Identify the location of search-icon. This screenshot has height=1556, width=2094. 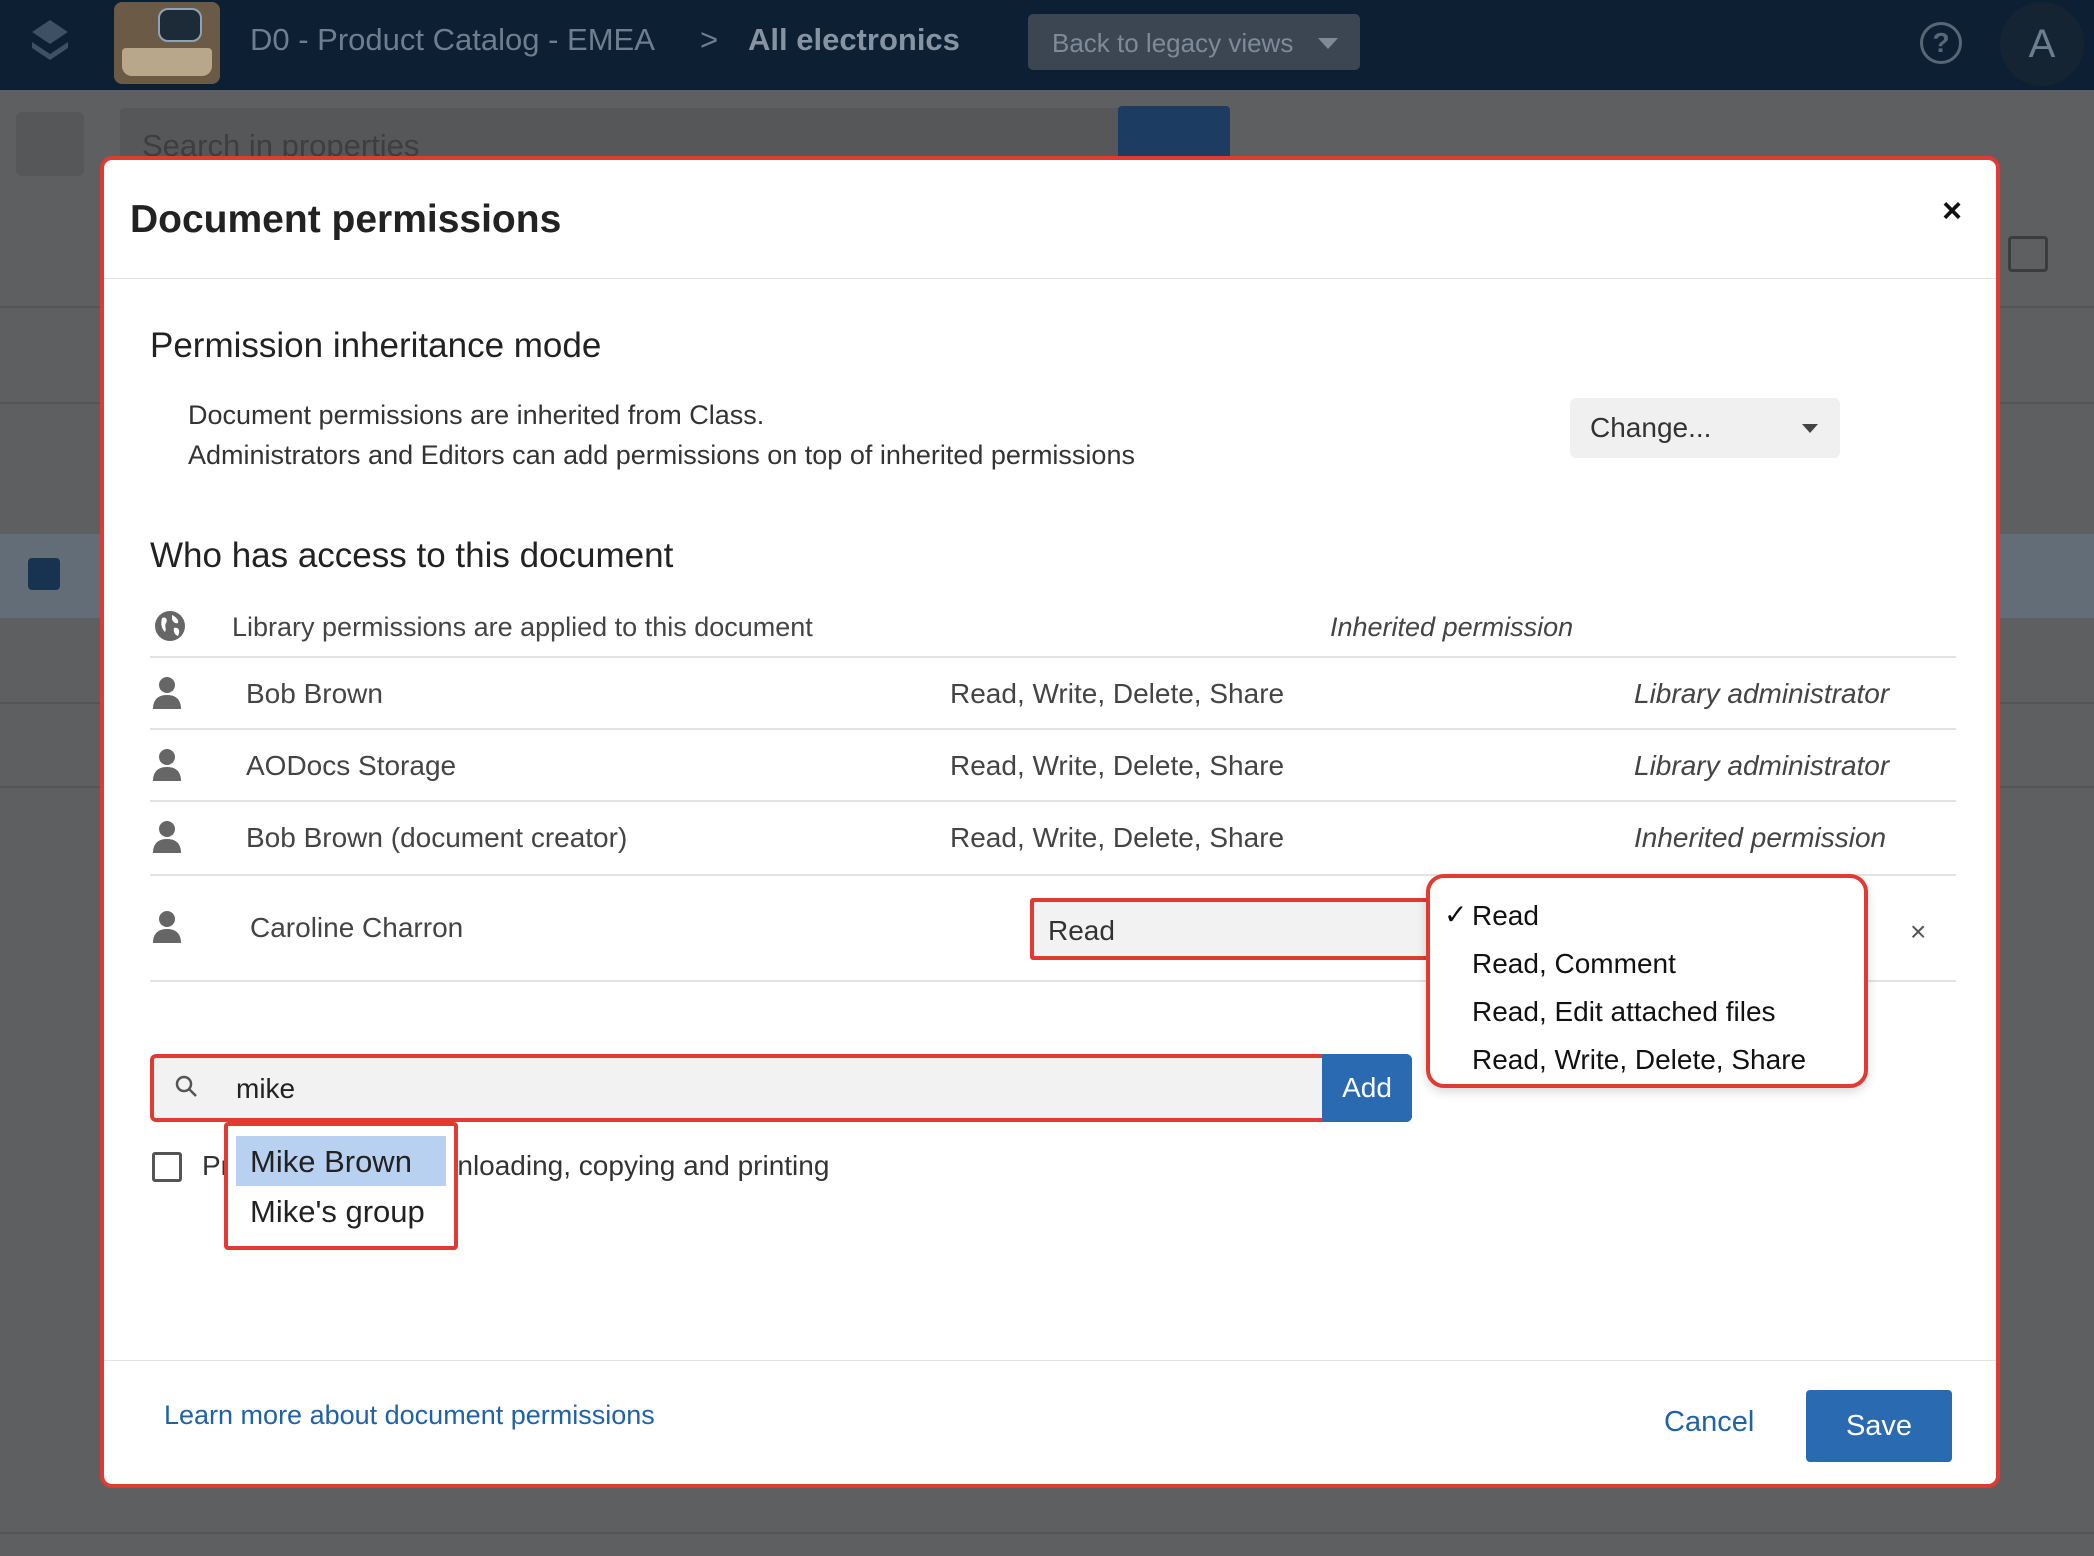
(186, 1086).